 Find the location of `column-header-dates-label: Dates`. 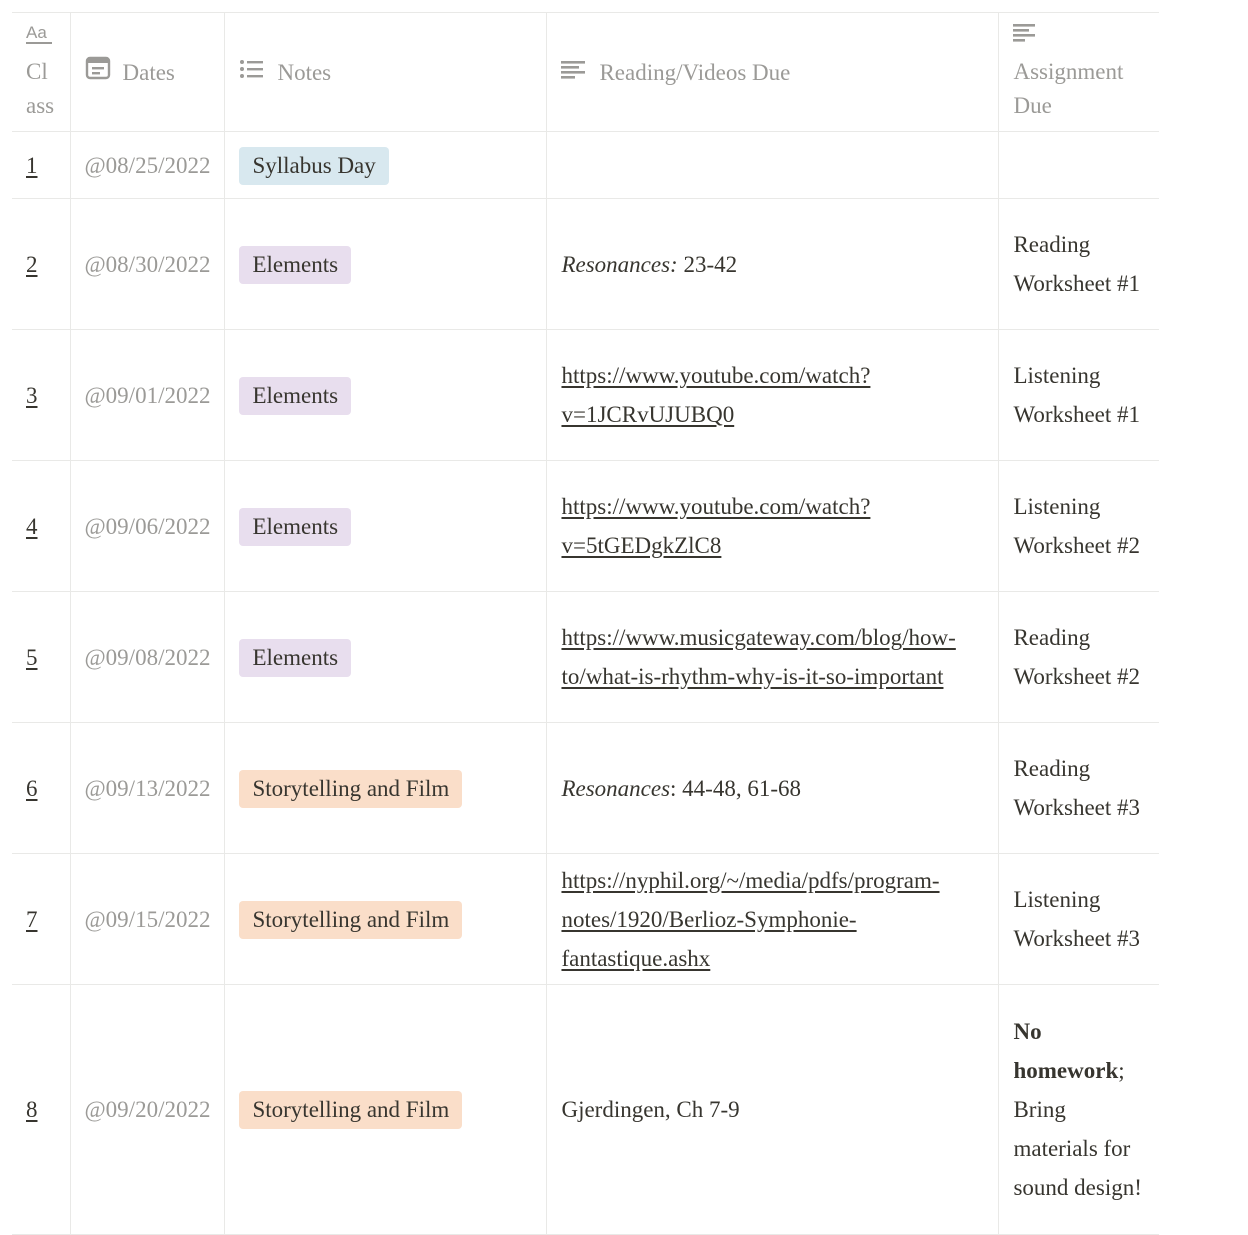

column-header-dates-label: Dates is located at coordinates (148, 72).